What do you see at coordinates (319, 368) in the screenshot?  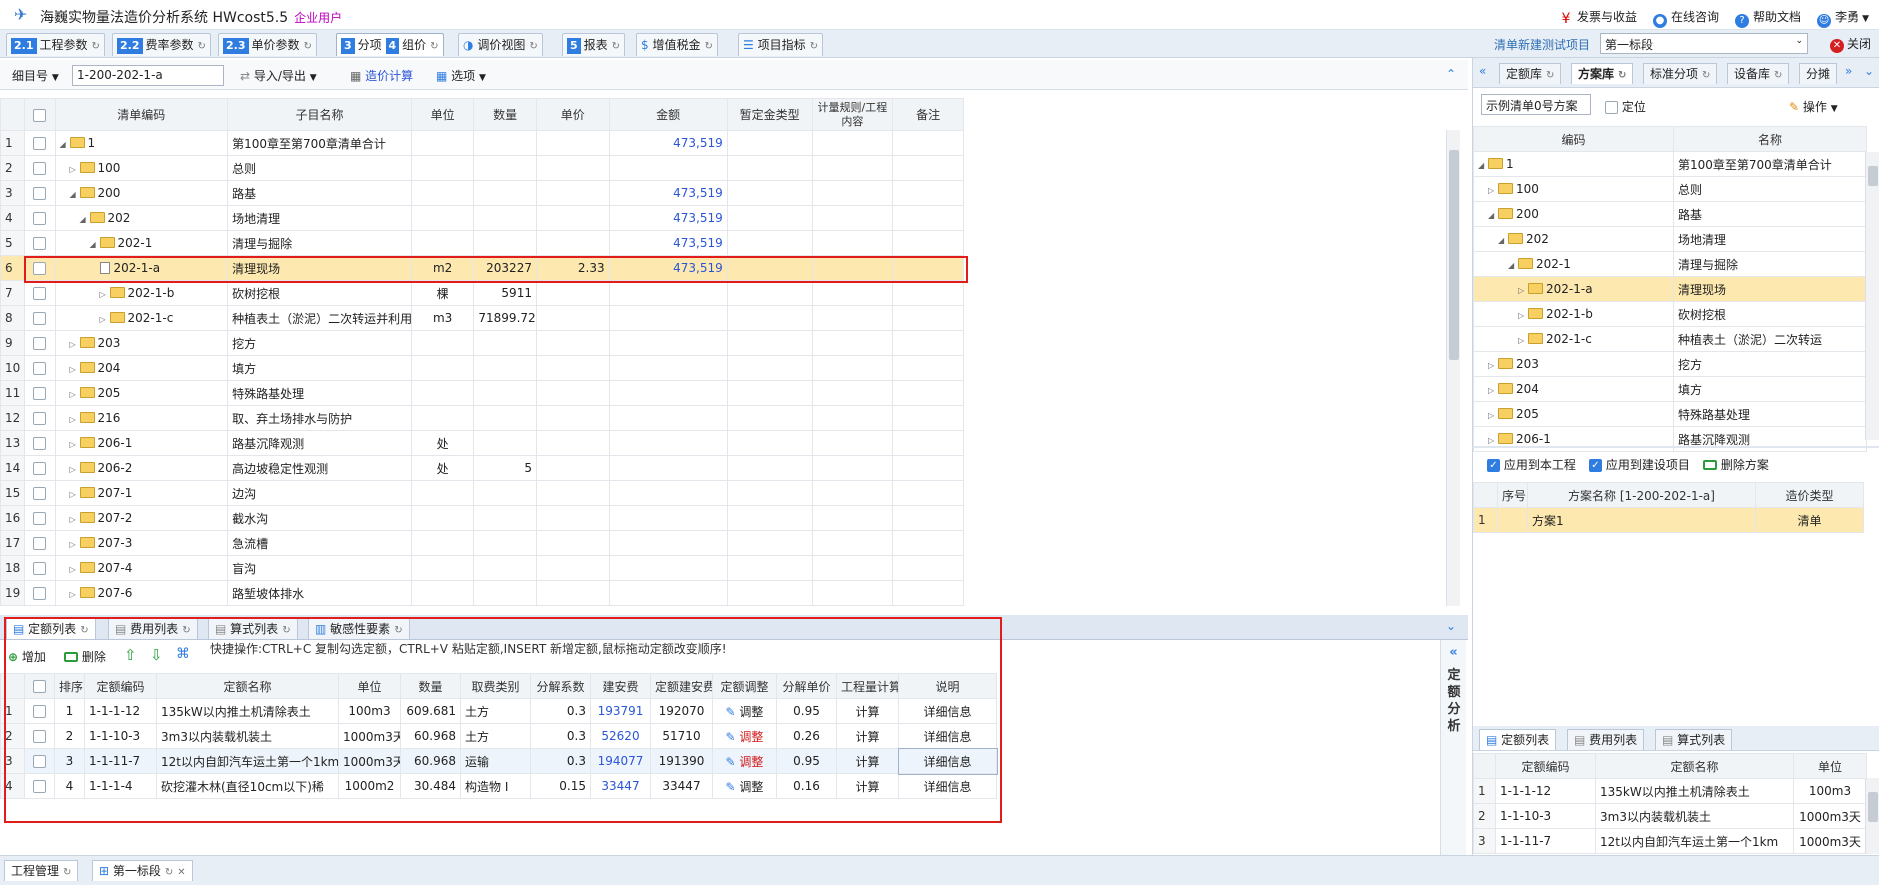 I see `name-cell: 填方` at bounding box center [319, 368].